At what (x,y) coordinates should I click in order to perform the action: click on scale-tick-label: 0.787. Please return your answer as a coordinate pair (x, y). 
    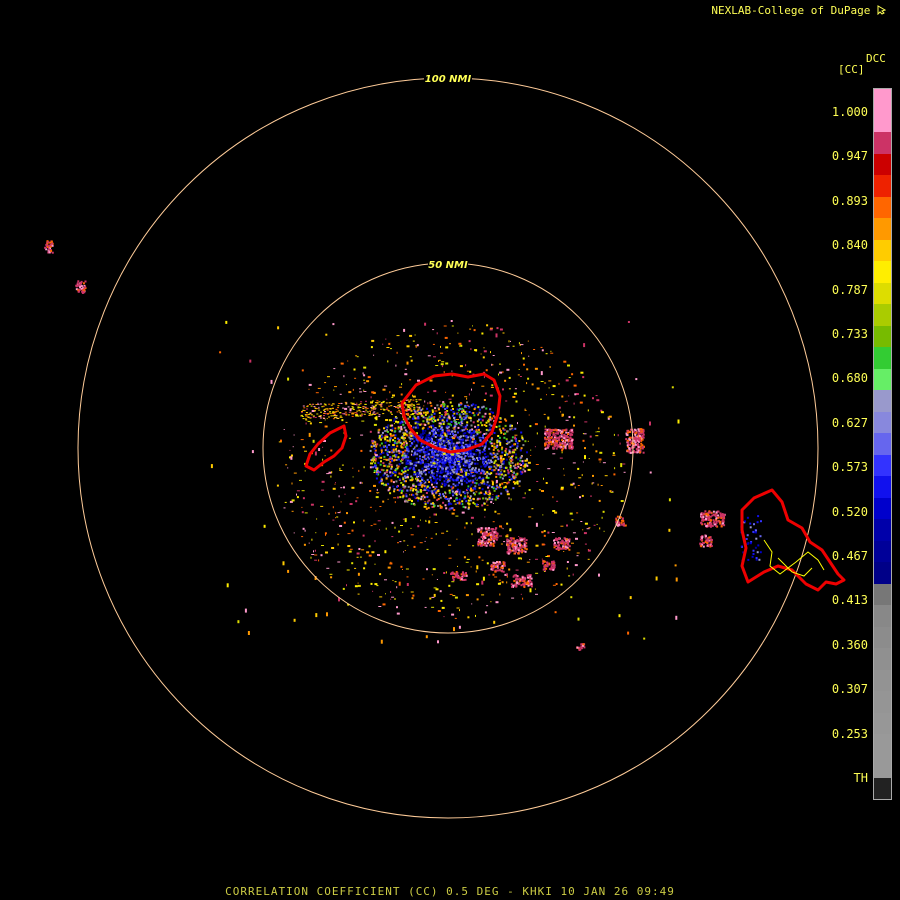
    Looking at the image, I should click on (849, 290).